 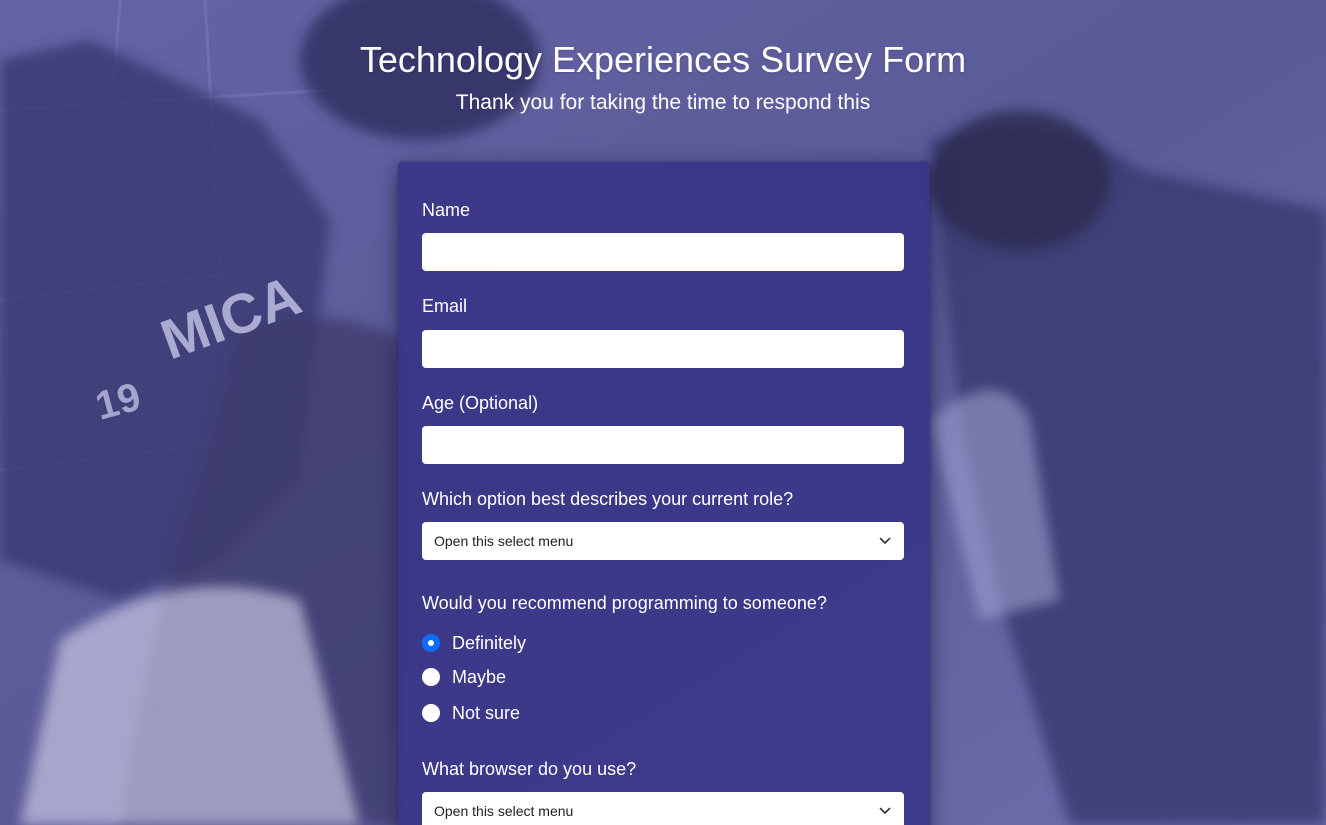 What do you see at coordinates (663, 808) in the screenshot?
I see `browser-select: Open this select menu` at bounding box center [663, 808].